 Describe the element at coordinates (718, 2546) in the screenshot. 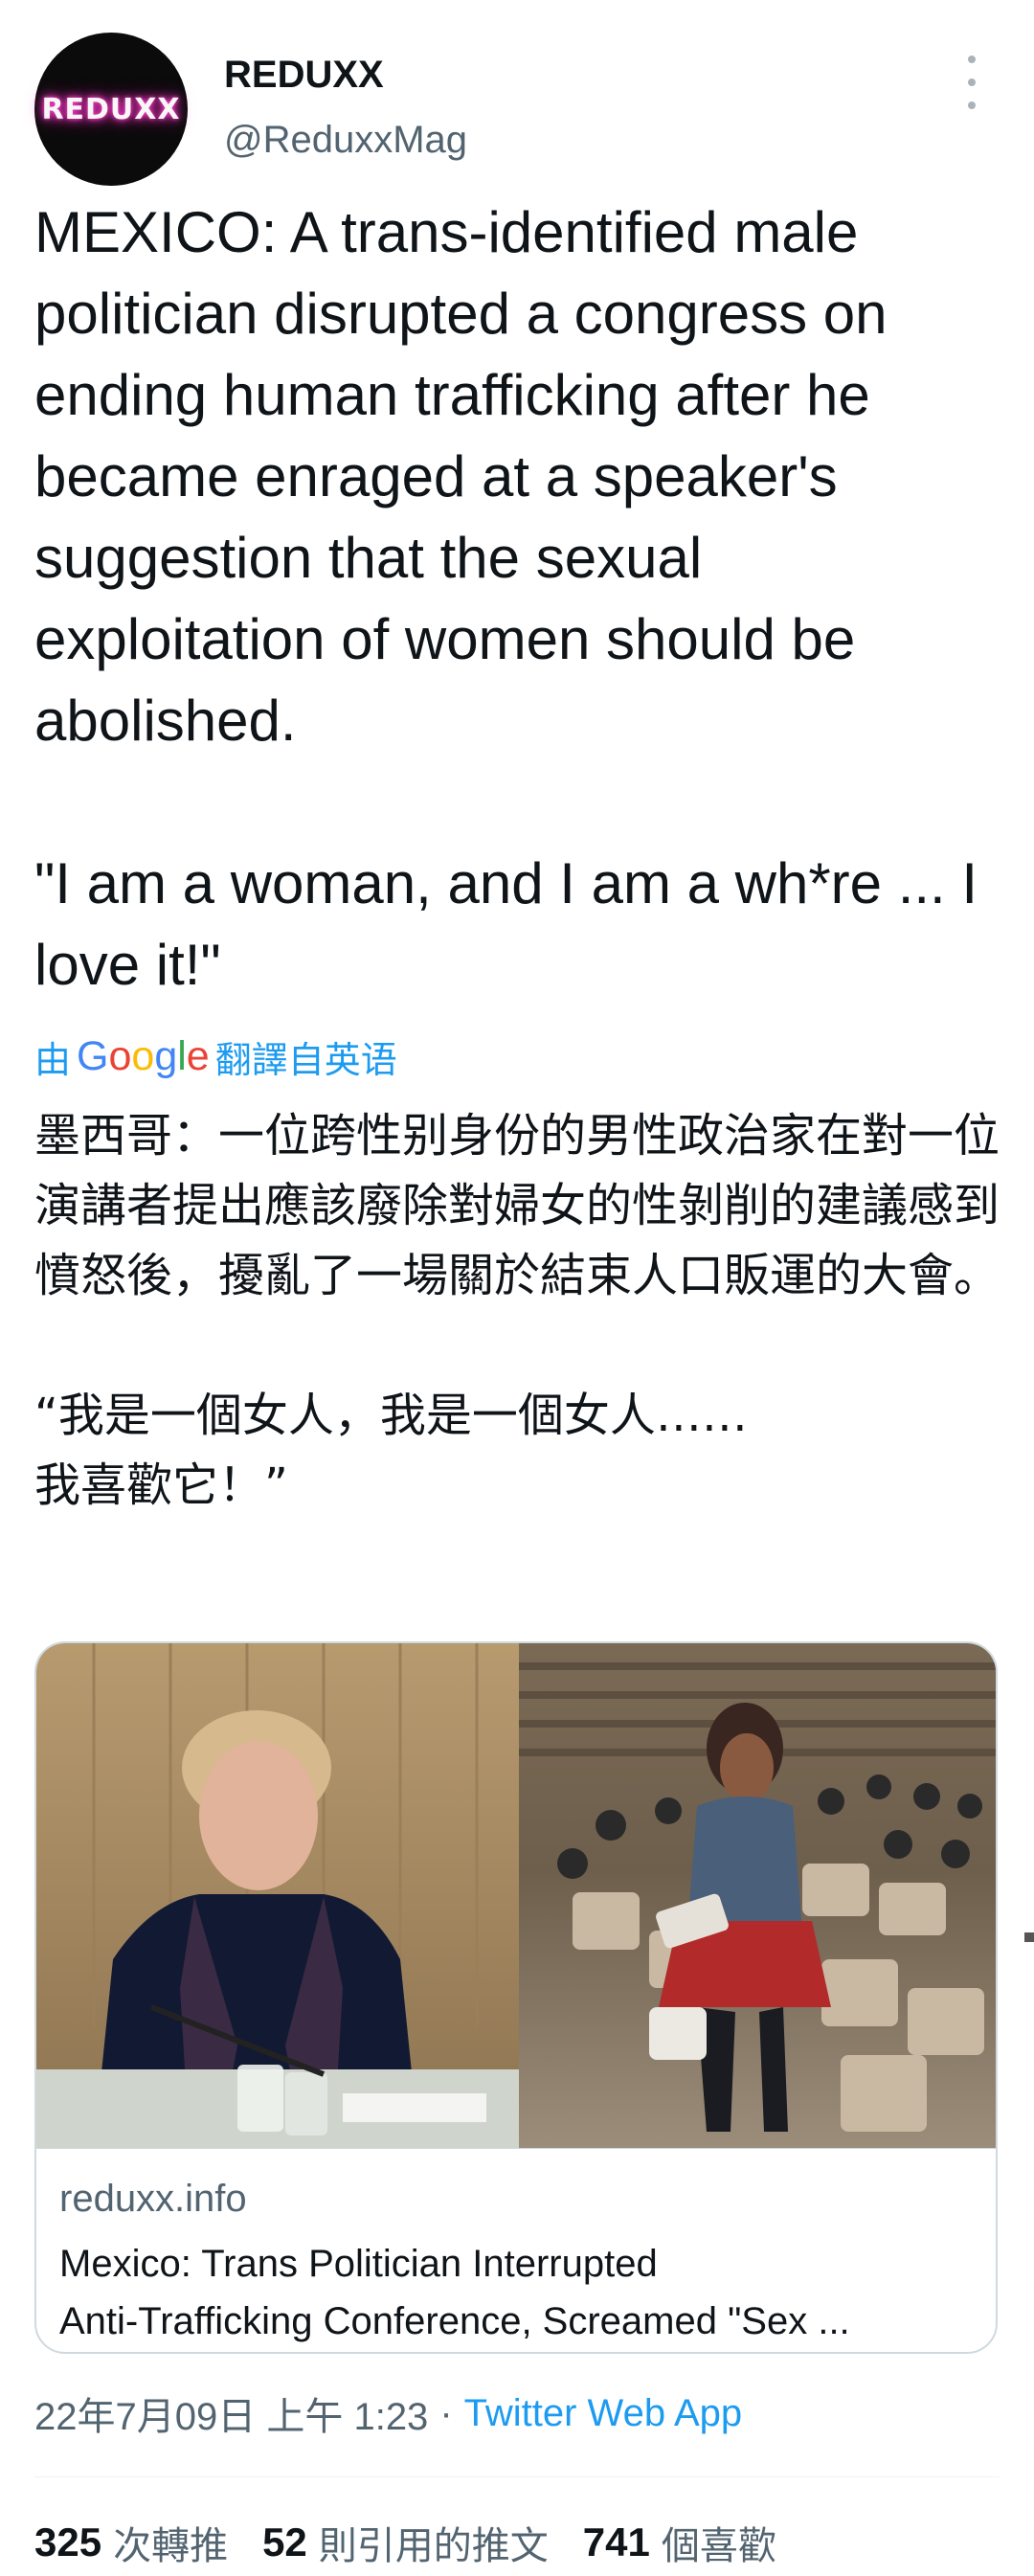

I see `likes-label: 個喜歡` at that location.